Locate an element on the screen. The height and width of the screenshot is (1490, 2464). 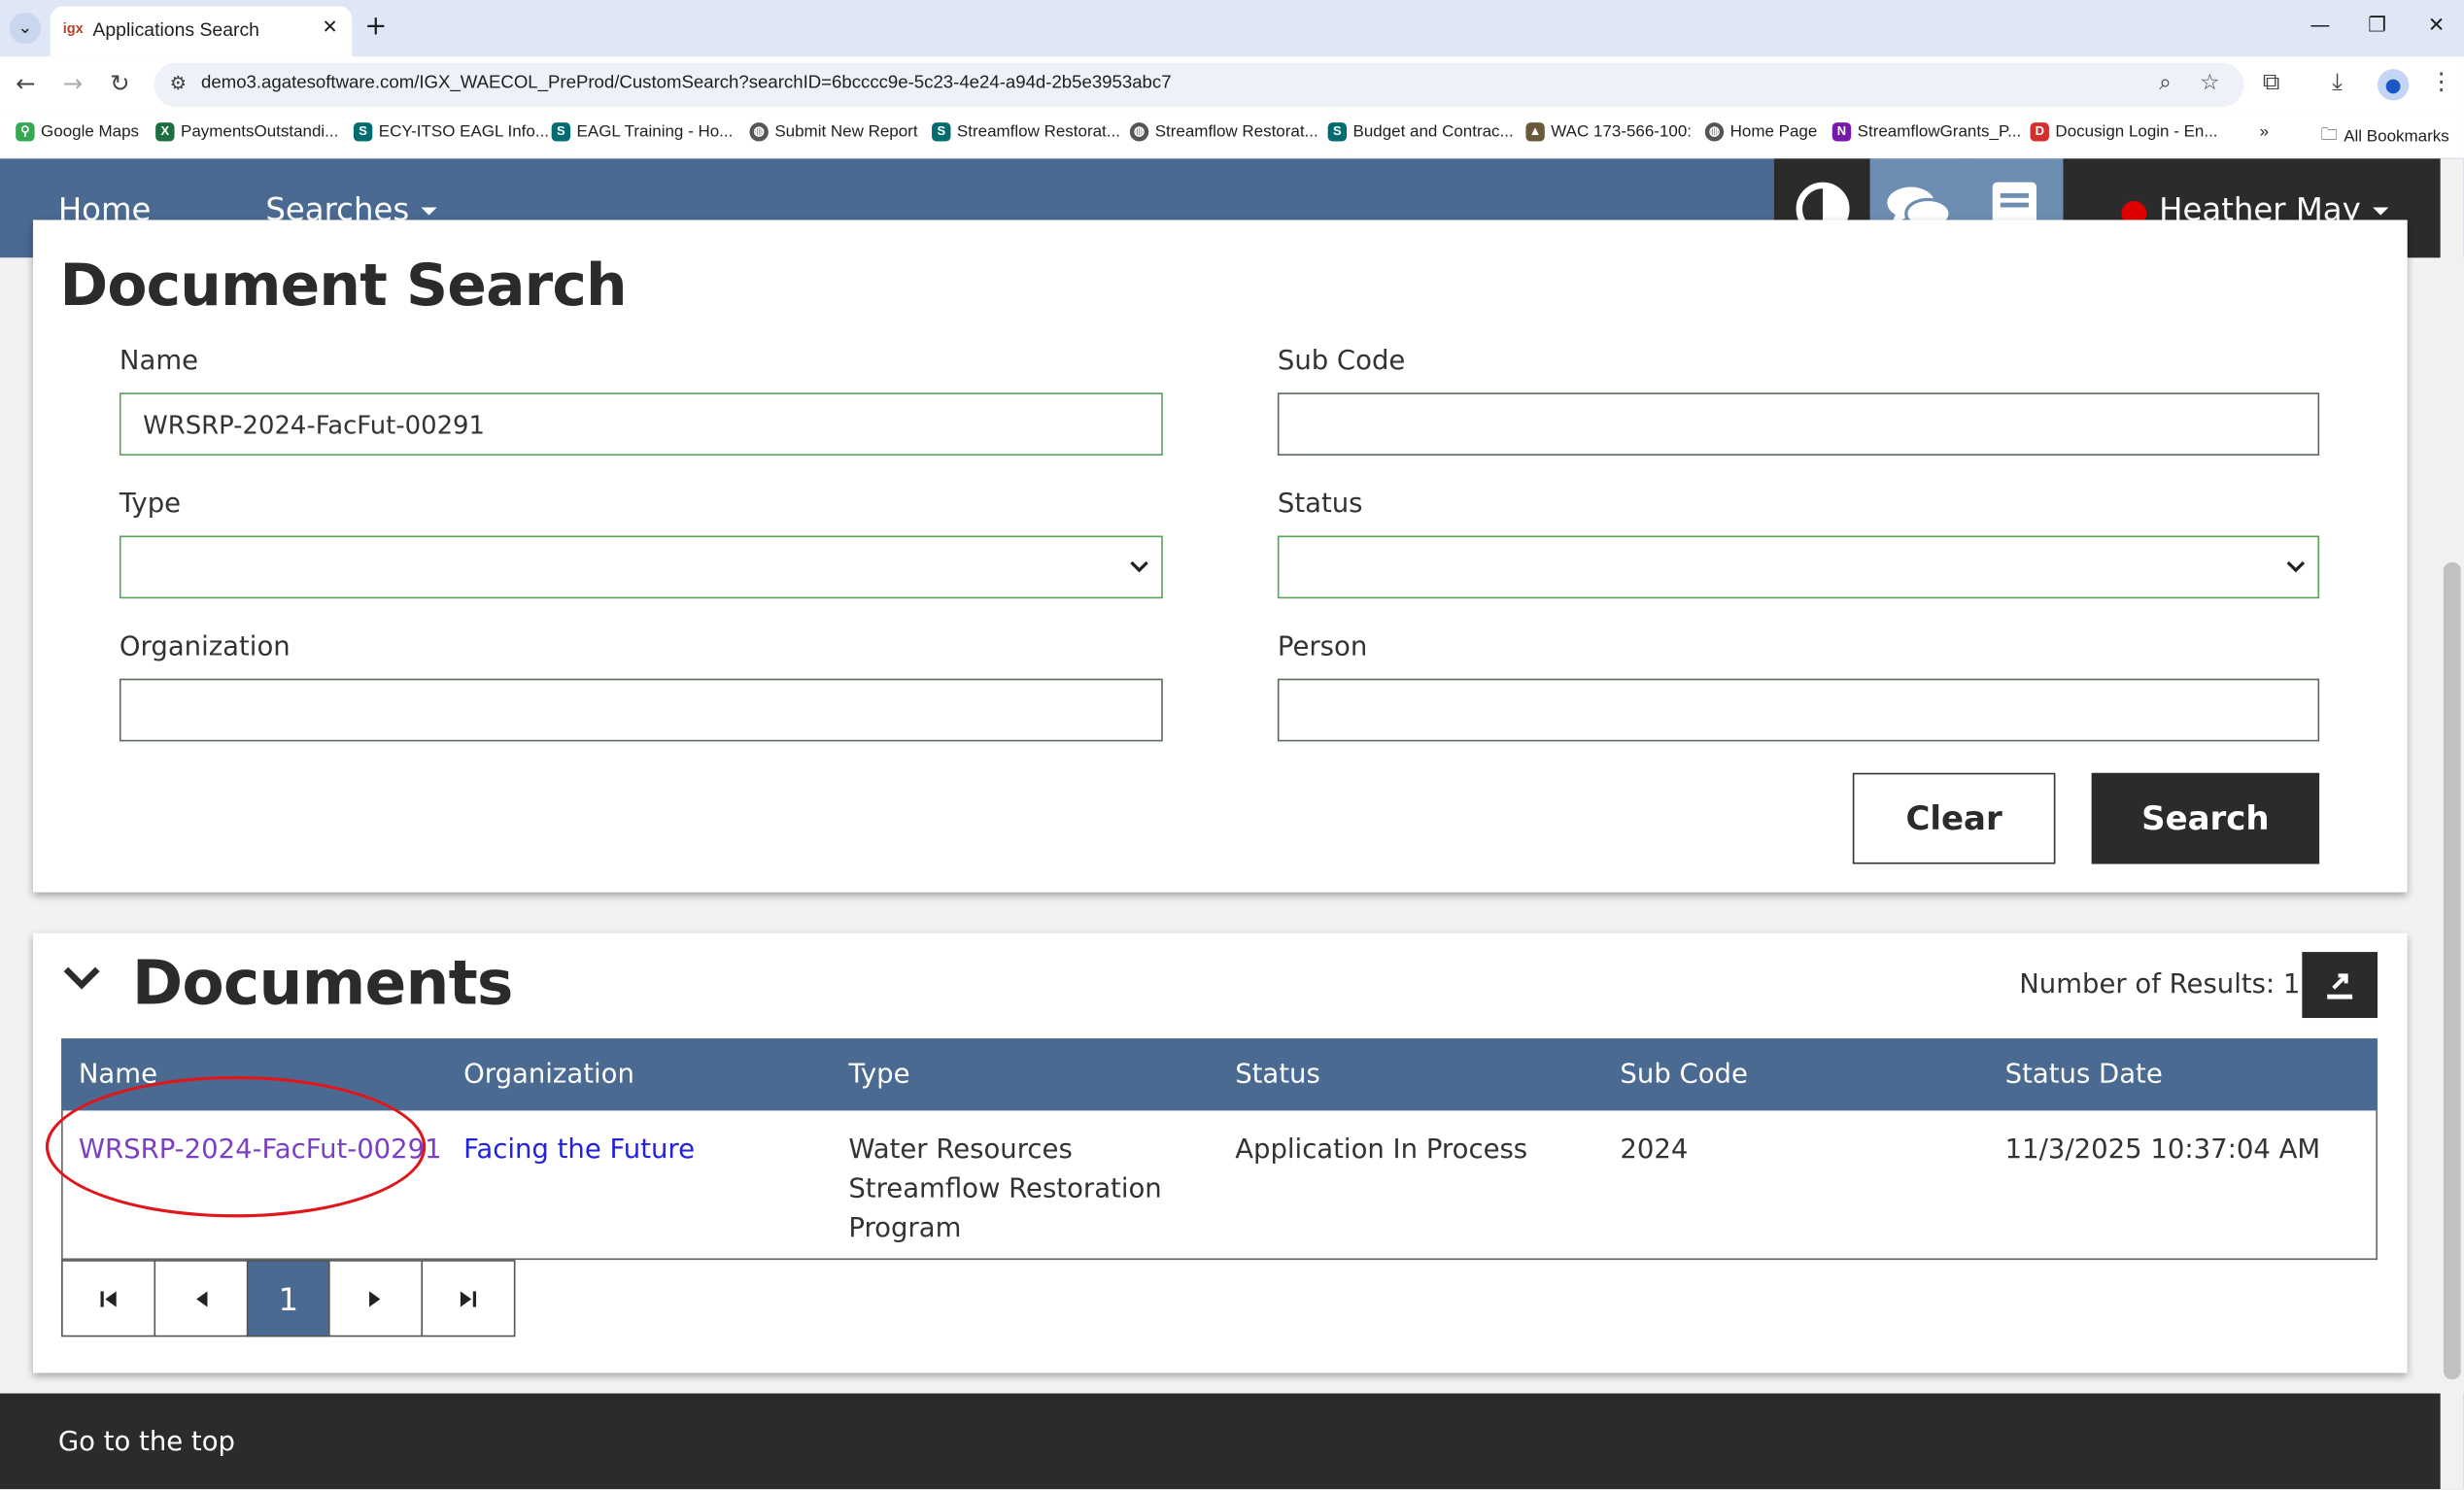
prev-page-icon is located at coordinates (202, 1298).